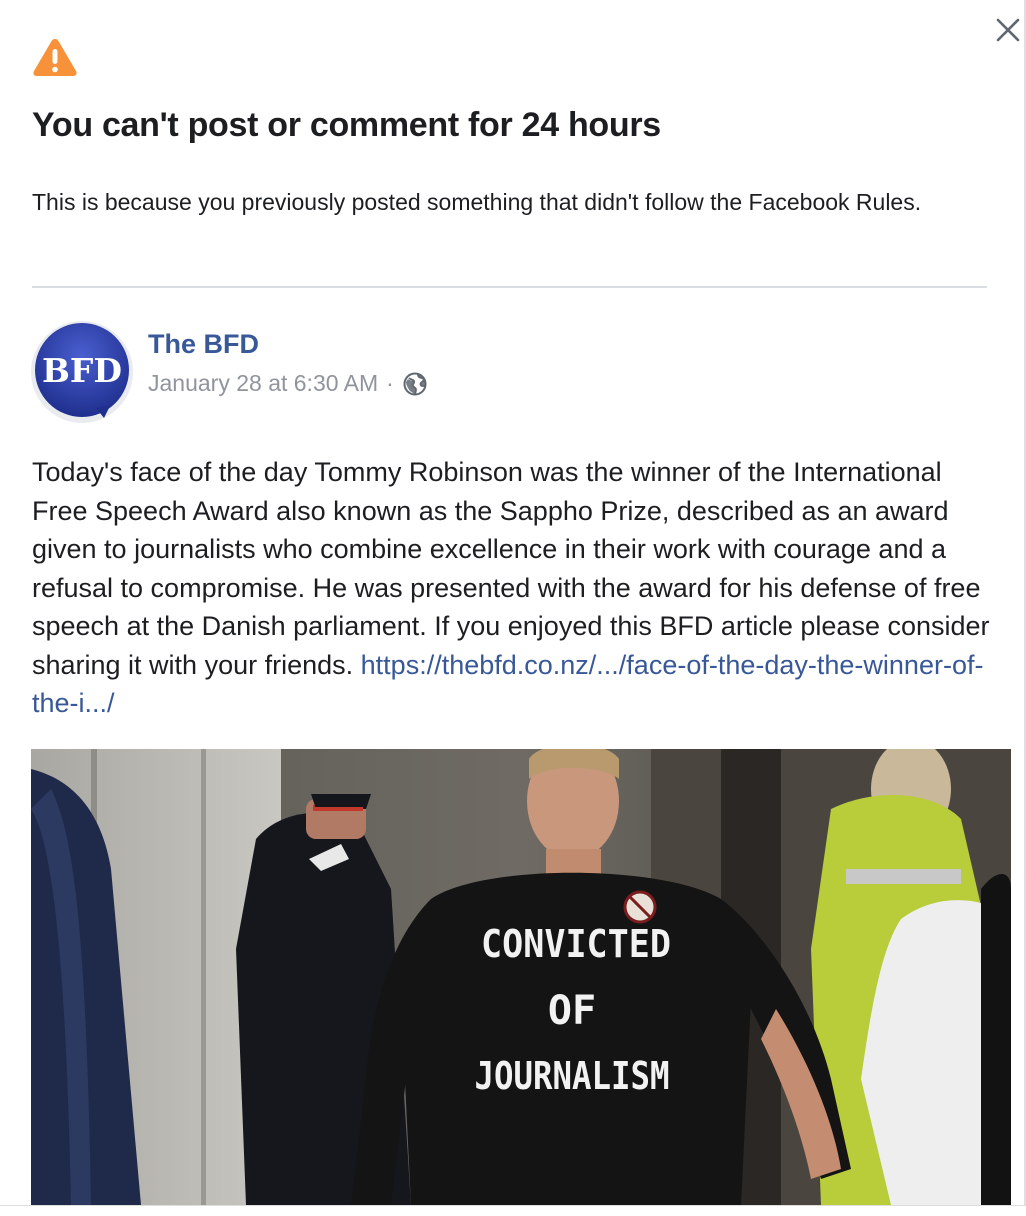 This screenshot has height=1216, width=1026. I want to click on avatar-text: BFD, so click(82, 370).